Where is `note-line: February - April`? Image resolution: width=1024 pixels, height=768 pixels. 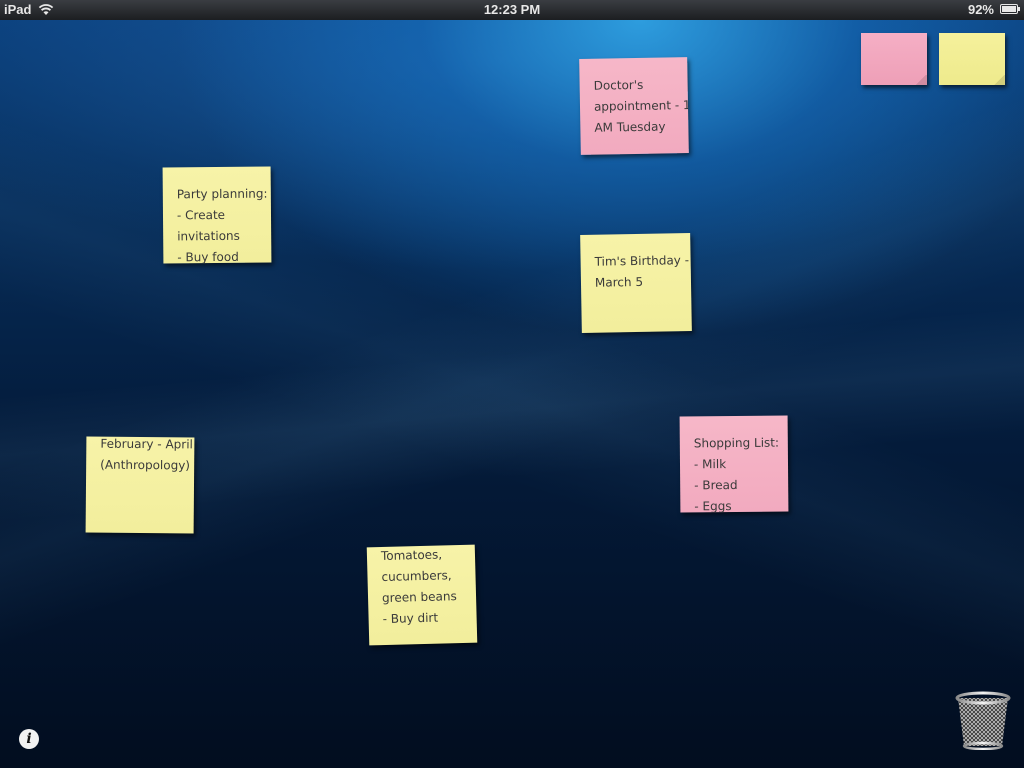 note-line: February - April is located at coordinates (146, 444).